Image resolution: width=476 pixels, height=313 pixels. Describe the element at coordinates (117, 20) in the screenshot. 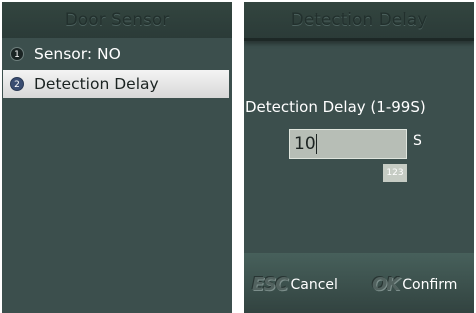

I see `screen-title: Door Sensor` at that location.